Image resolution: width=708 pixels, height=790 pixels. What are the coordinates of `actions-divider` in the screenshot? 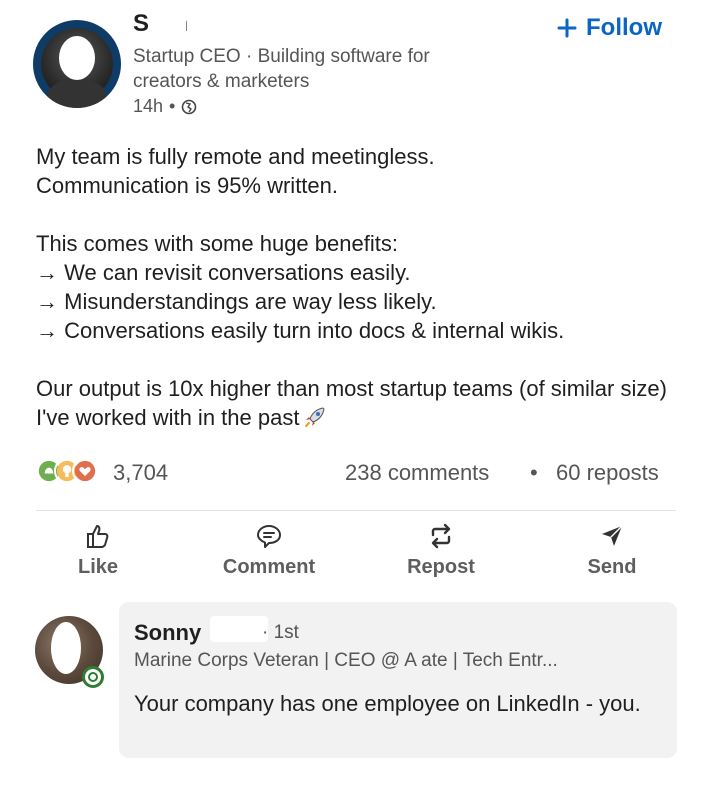 It's located at (356, 510).